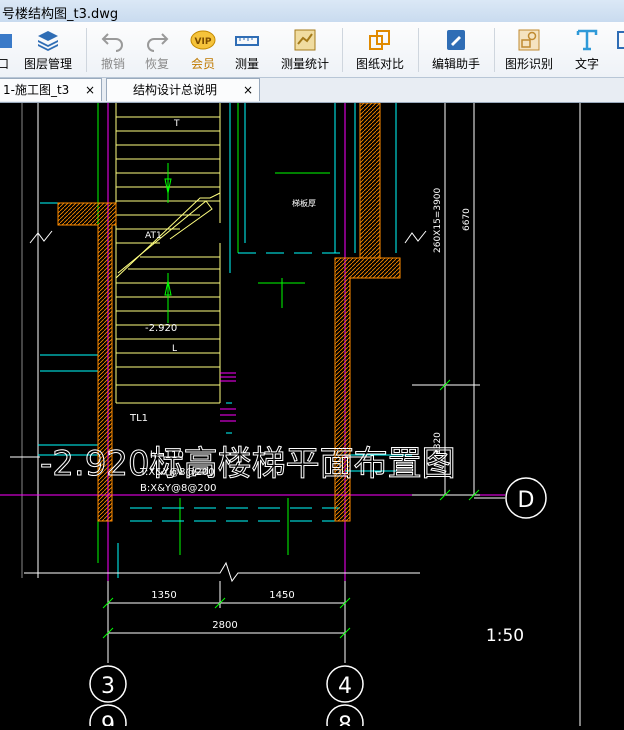 This screenshot has width=624, height=730. I want to click on shape-recognition-icon, so click(529, 40).